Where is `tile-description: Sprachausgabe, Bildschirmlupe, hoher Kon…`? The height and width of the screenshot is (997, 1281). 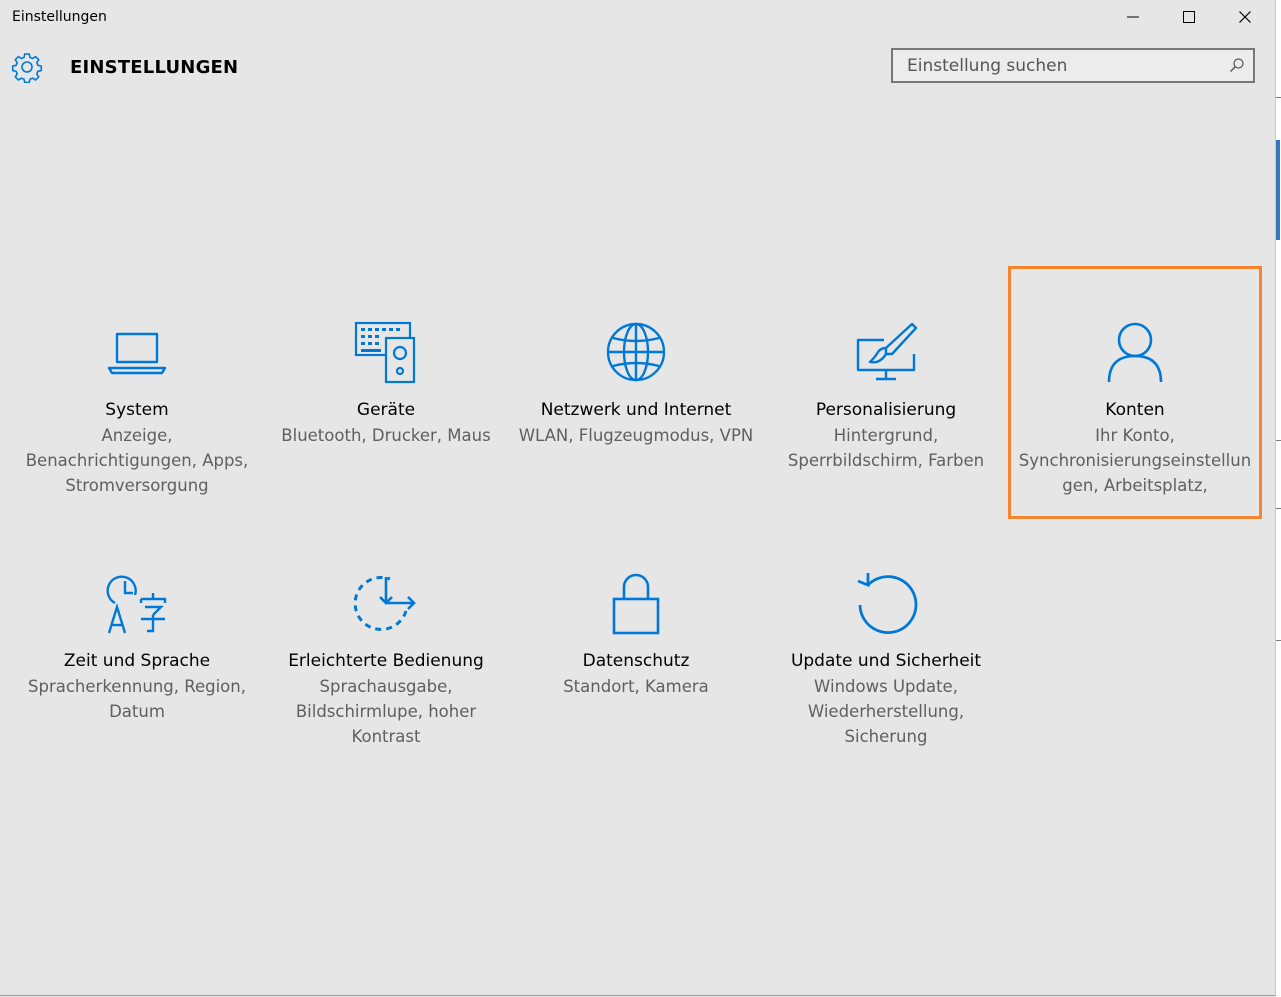 tile-description: Sprachausgabe, Bildschirmlupe, hoher Kon… is located at coordinates (386, 711).